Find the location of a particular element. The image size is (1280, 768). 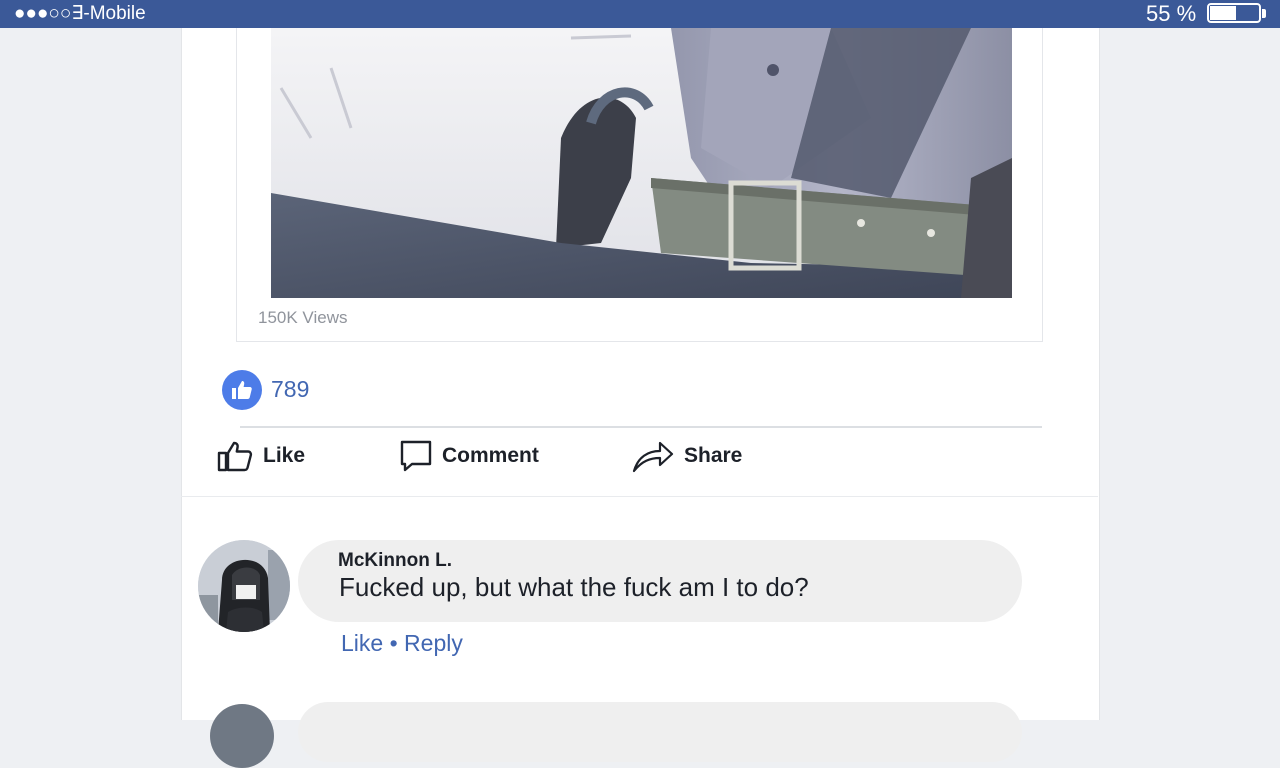

comment-bubble is located at coordinates (660, 732).